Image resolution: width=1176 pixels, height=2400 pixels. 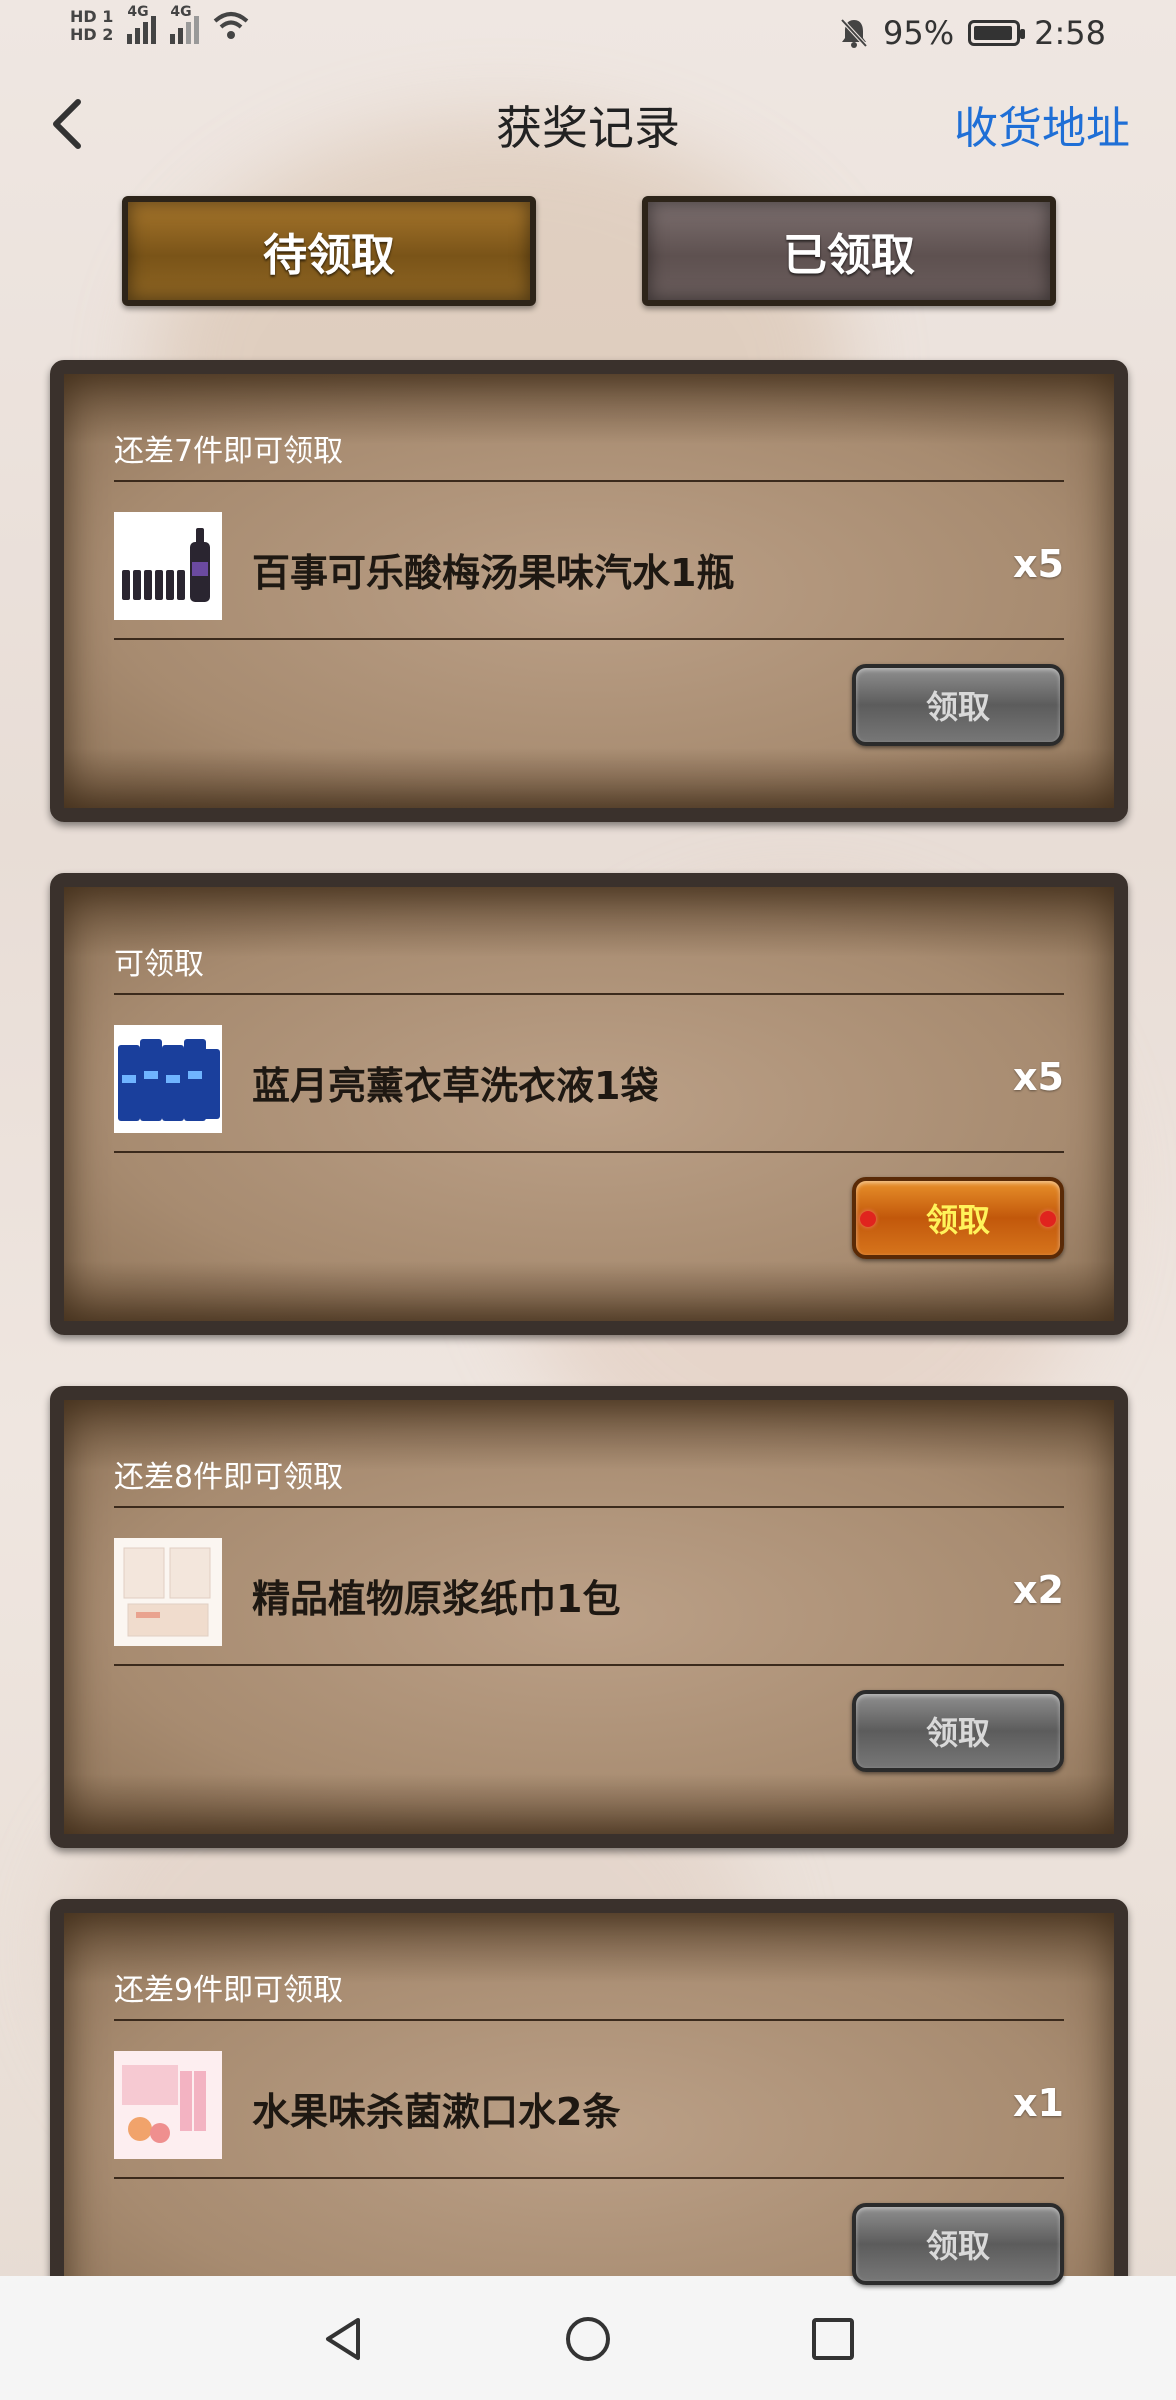 What do you see at coordinates (343, 2339) in the screenshot?
I see `back-triangle-icon` at bounding box center [343, 2339].